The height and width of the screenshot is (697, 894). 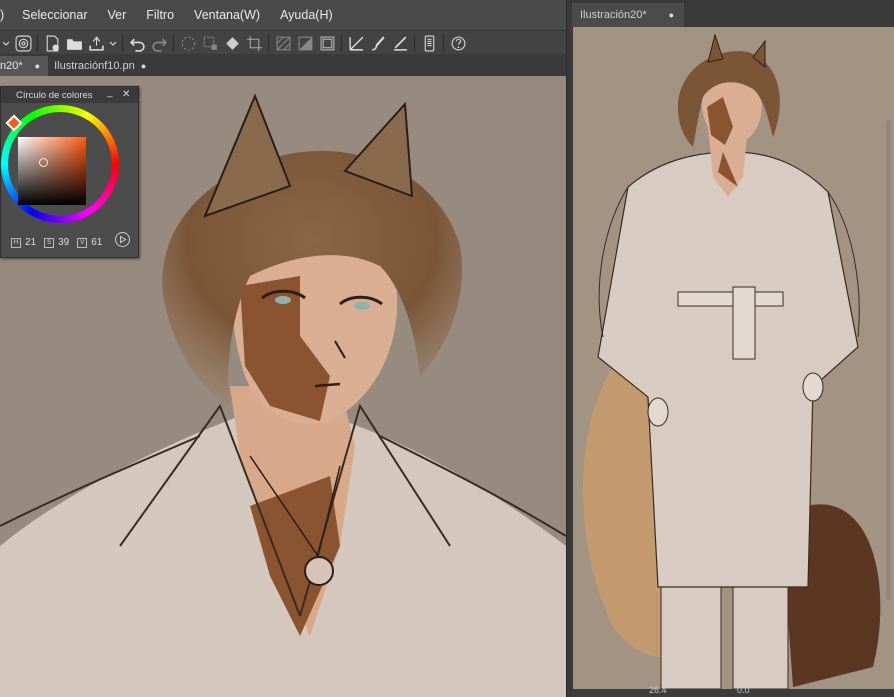 I want to click on undo-icon, so click(x=137, y=43).